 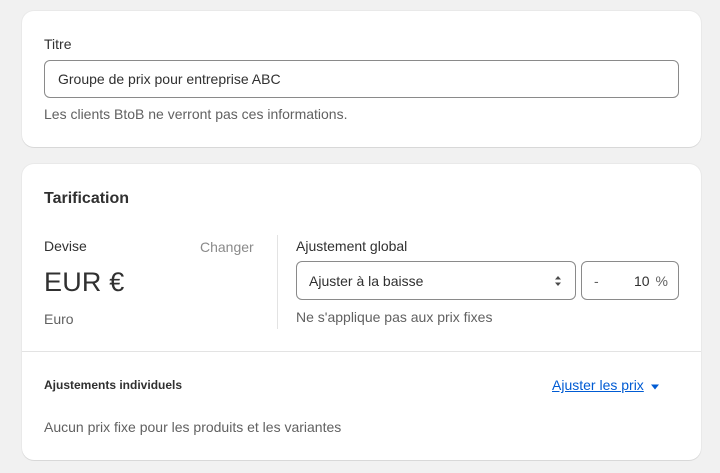 I want to click on change-currency-link: Changer, so click(x=227, y=247).